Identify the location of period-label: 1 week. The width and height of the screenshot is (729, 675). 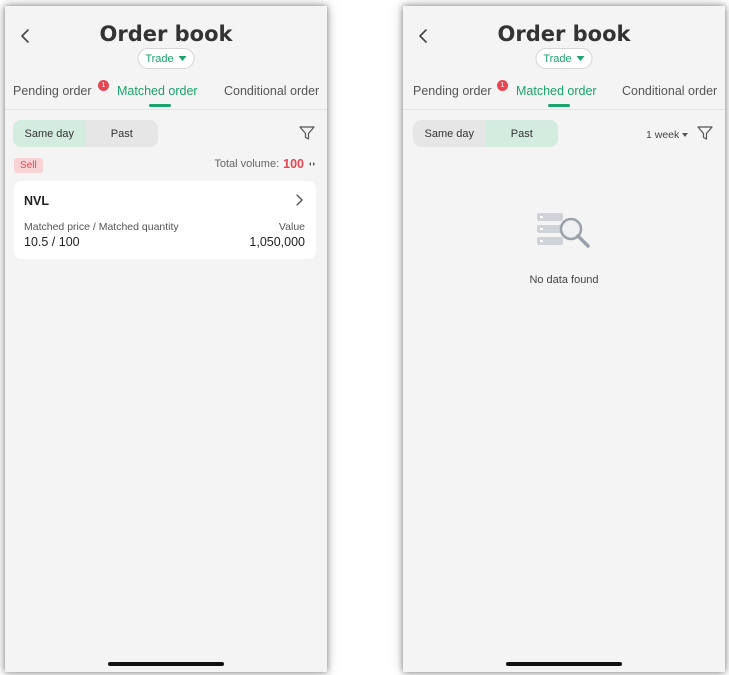
(663, 135).